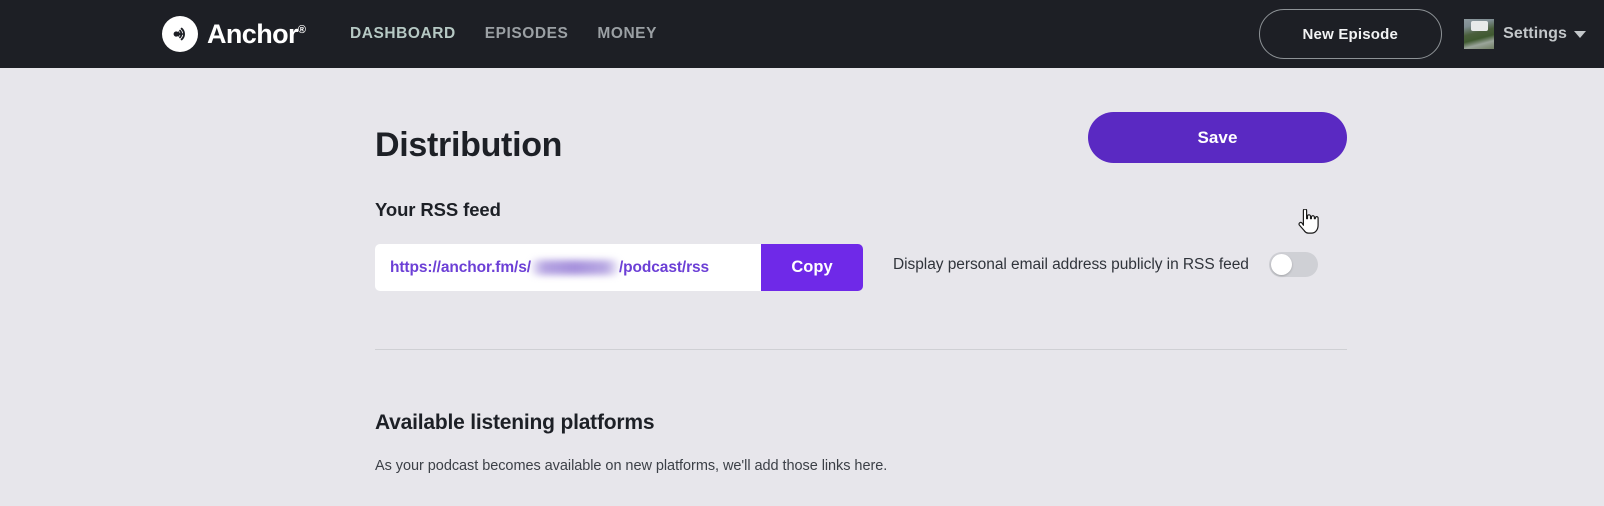 Image resolution: width=1604 pixels, height=506 pixels. I want to click on primary-nav: DASHBOARD EPISODES MONEY, so click(503, 34).